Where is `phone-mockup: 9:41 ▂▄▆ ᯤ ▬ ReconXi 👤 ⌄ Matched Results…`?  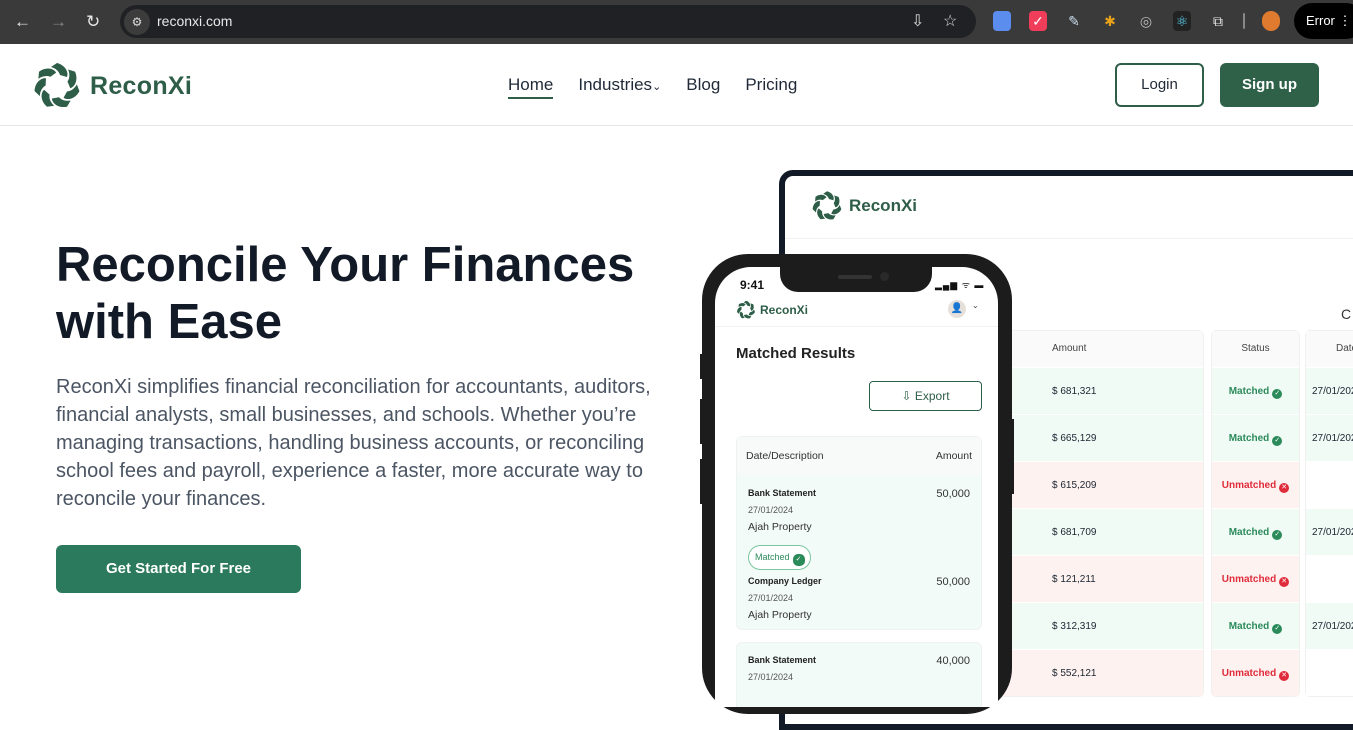
phone-mockup: 9:41 ▂▄▆ ᯤ ▬ ReconXi 👤 ⌄ Matched Results… is located at coordinates (857, 484).